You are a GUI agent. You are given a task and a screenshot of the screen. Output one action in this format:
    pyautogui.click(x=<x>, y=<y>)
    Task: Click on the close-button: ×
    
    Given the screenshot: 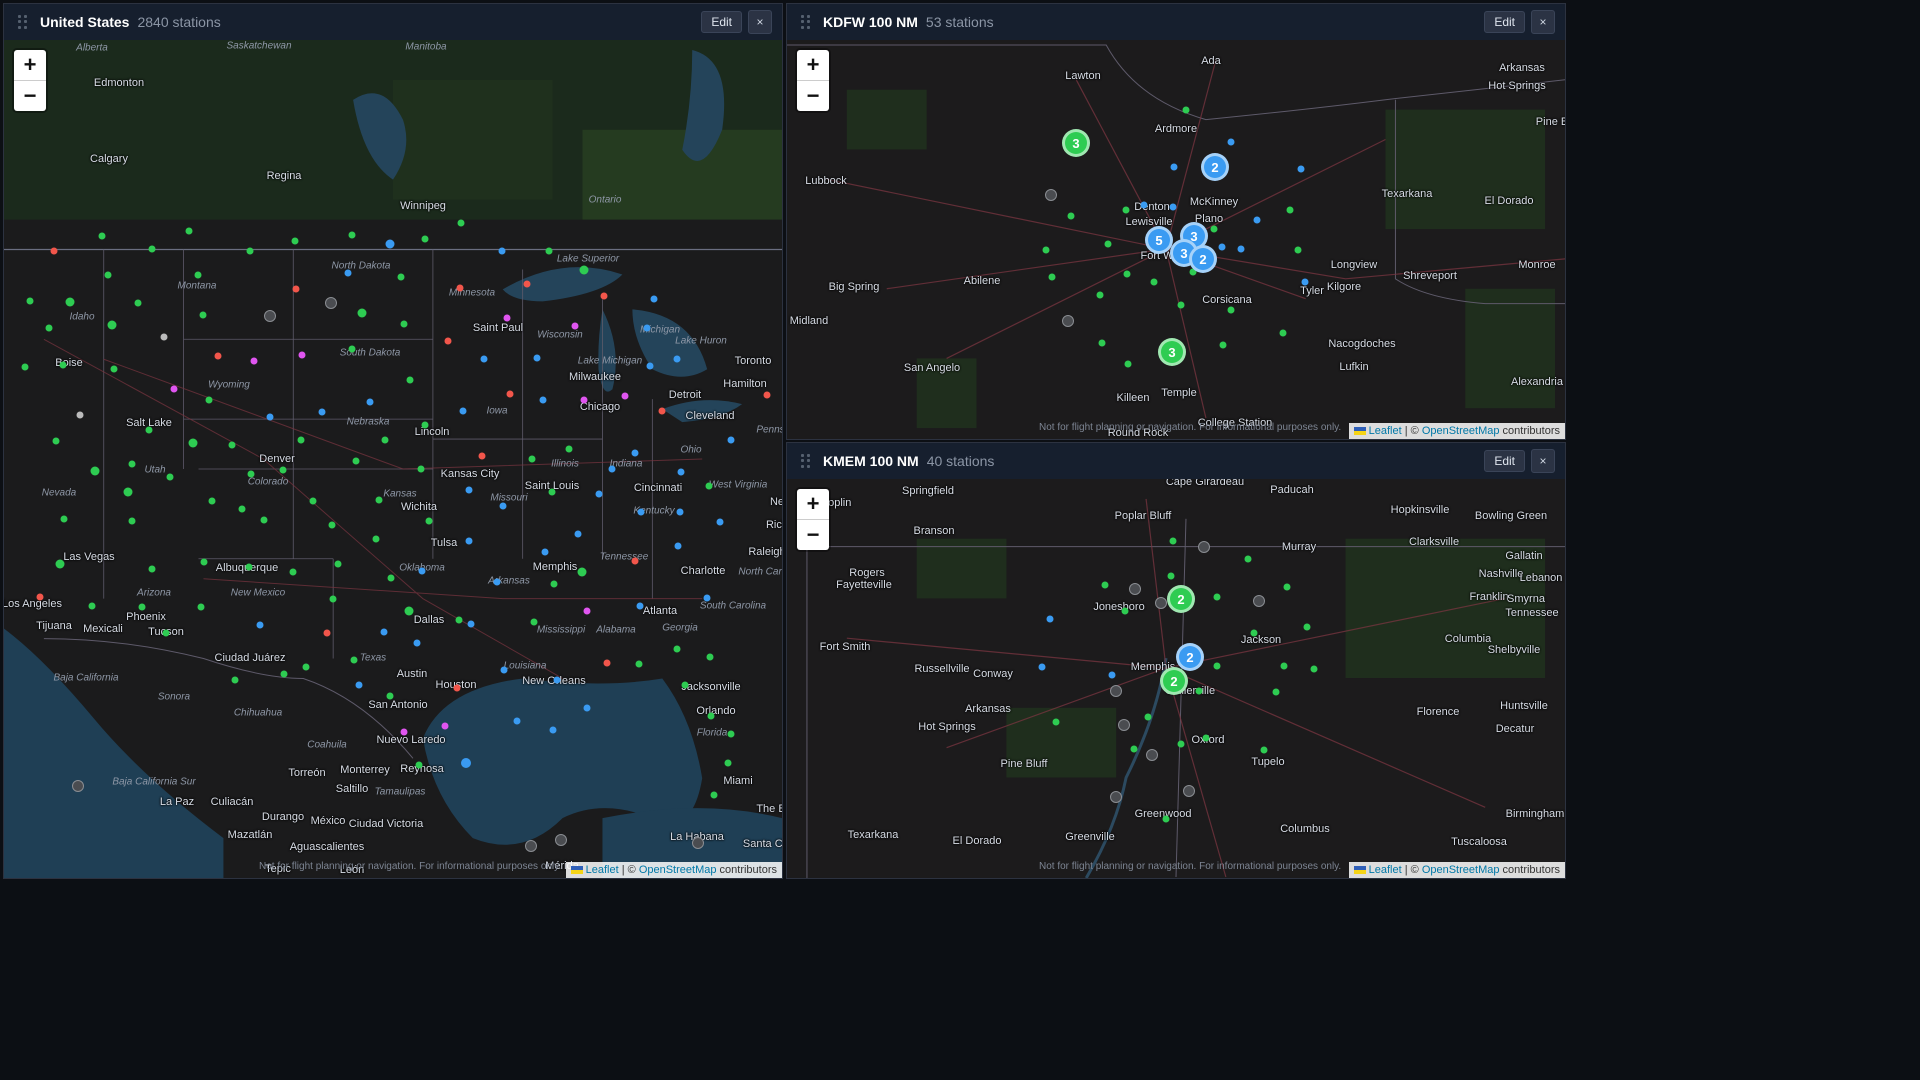 What is the action you would take?
    pyautogui.click(x=1543, y=461)
    